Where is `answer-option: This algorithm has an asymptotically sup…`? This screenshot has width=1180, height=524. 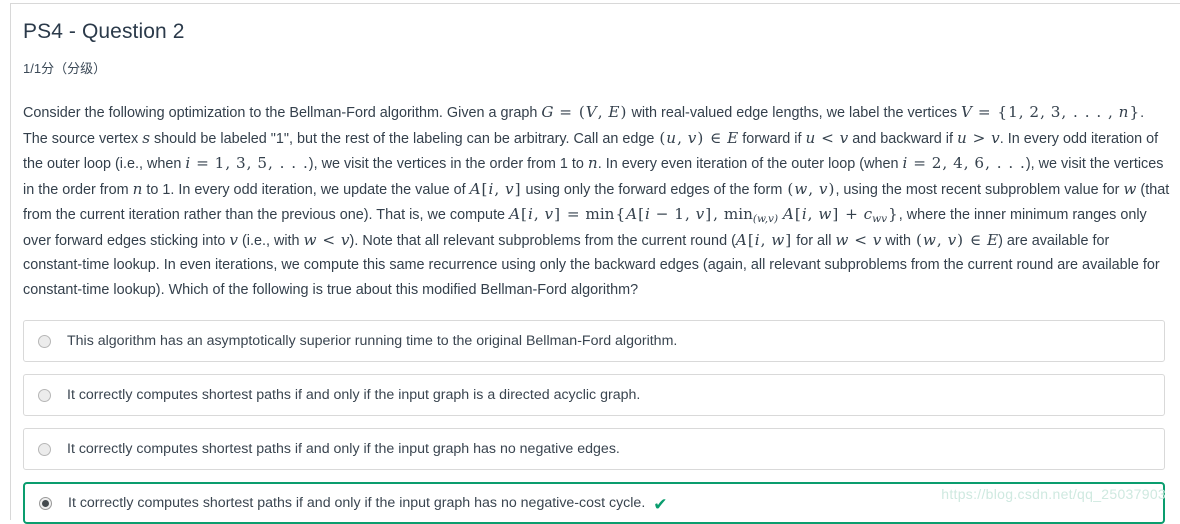 answer-option: This algorithm has an asymptotically sup… is located at coordinates (594, 341).